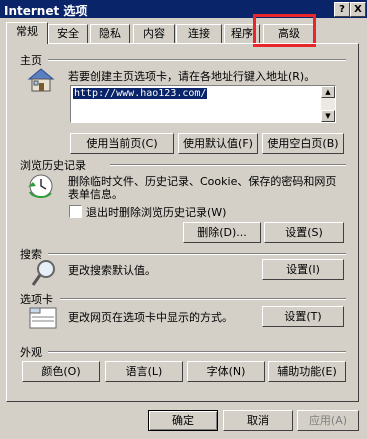 The image size is (367, 439). Describe the element at coordinates (75, 211) in the screenshot. I see `delete-on-exit-checkbox` at that location.